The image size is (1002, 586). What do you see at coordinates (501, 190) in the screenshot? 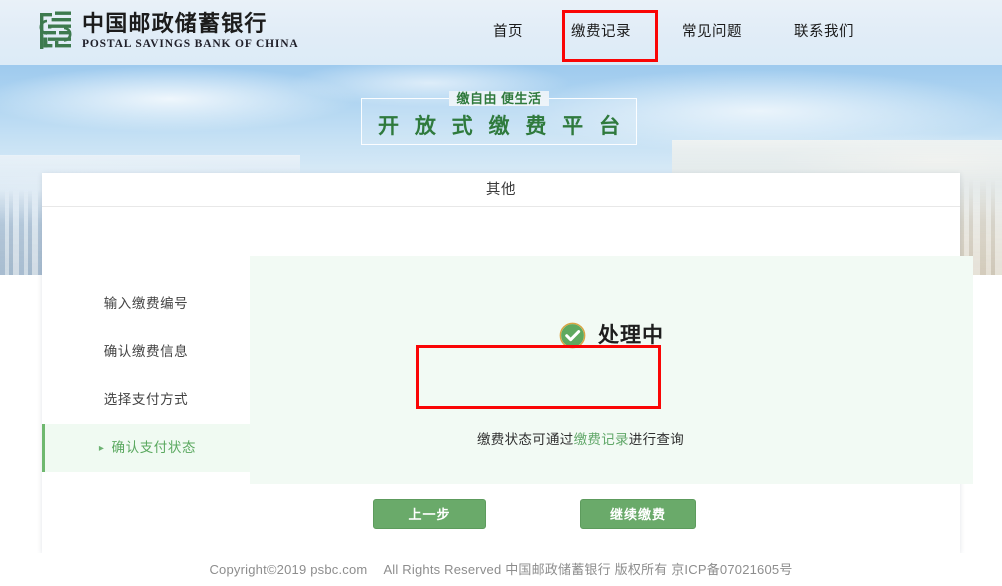
I see `card-title: 其他` at bounding box center [501, 190].